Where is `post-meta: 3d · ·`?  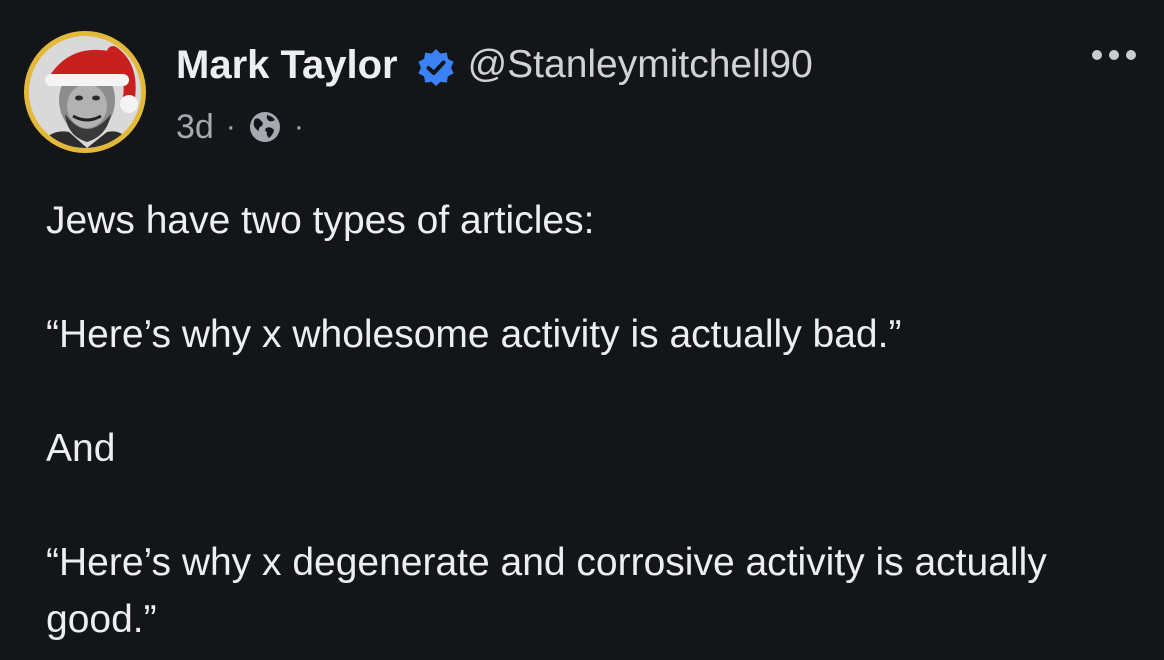
post-meta: 3d · · is located at coordinates (246, 127).